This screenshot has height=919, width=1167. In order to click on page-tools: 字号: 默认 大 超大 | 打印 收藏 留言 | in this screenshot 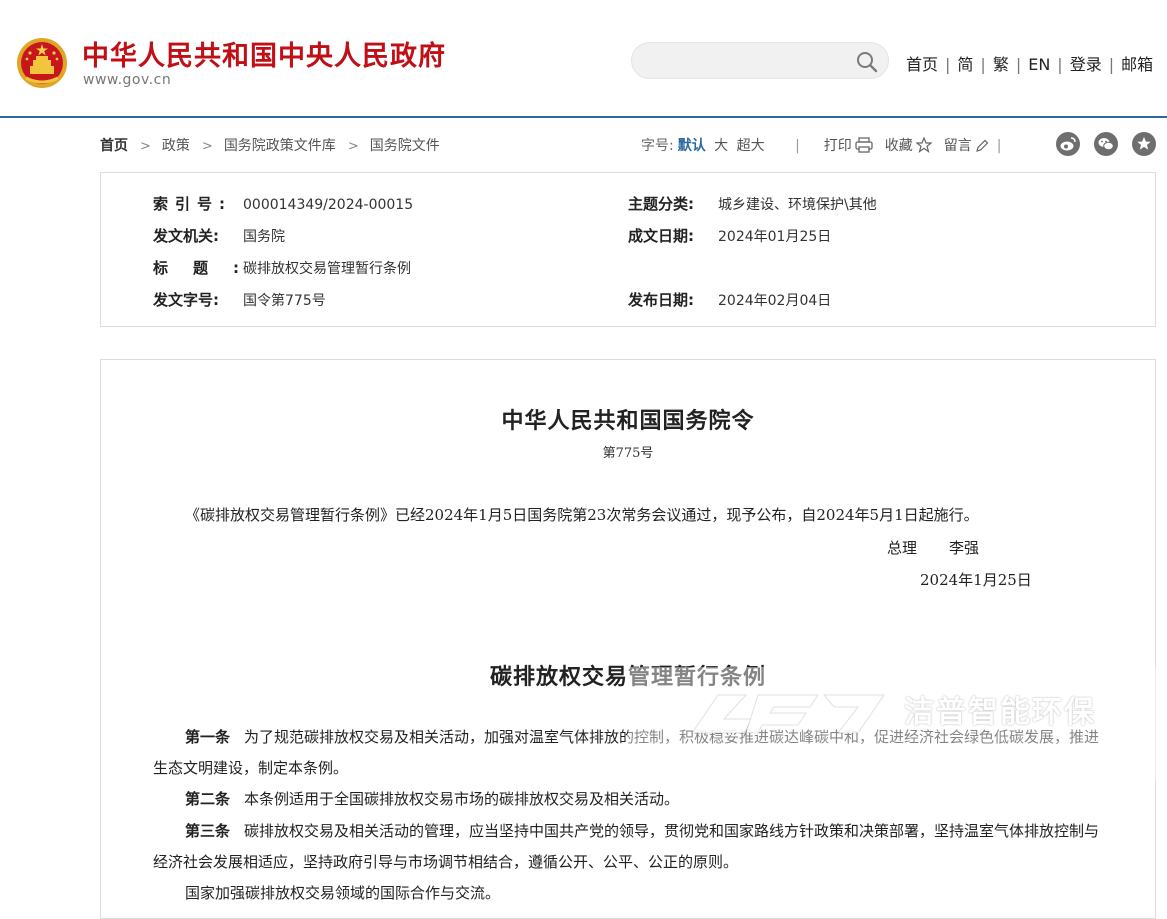, I will do `click(821, 145)`.